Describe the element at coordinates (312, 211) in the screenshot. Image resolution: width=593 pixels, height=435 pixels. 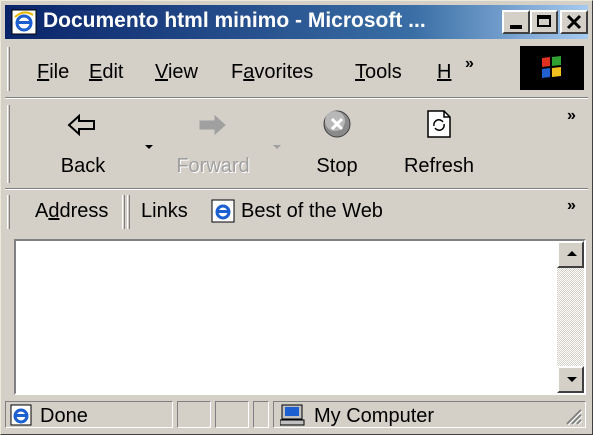
I see `link-best-of-the-web: Best of the Web` at that location.